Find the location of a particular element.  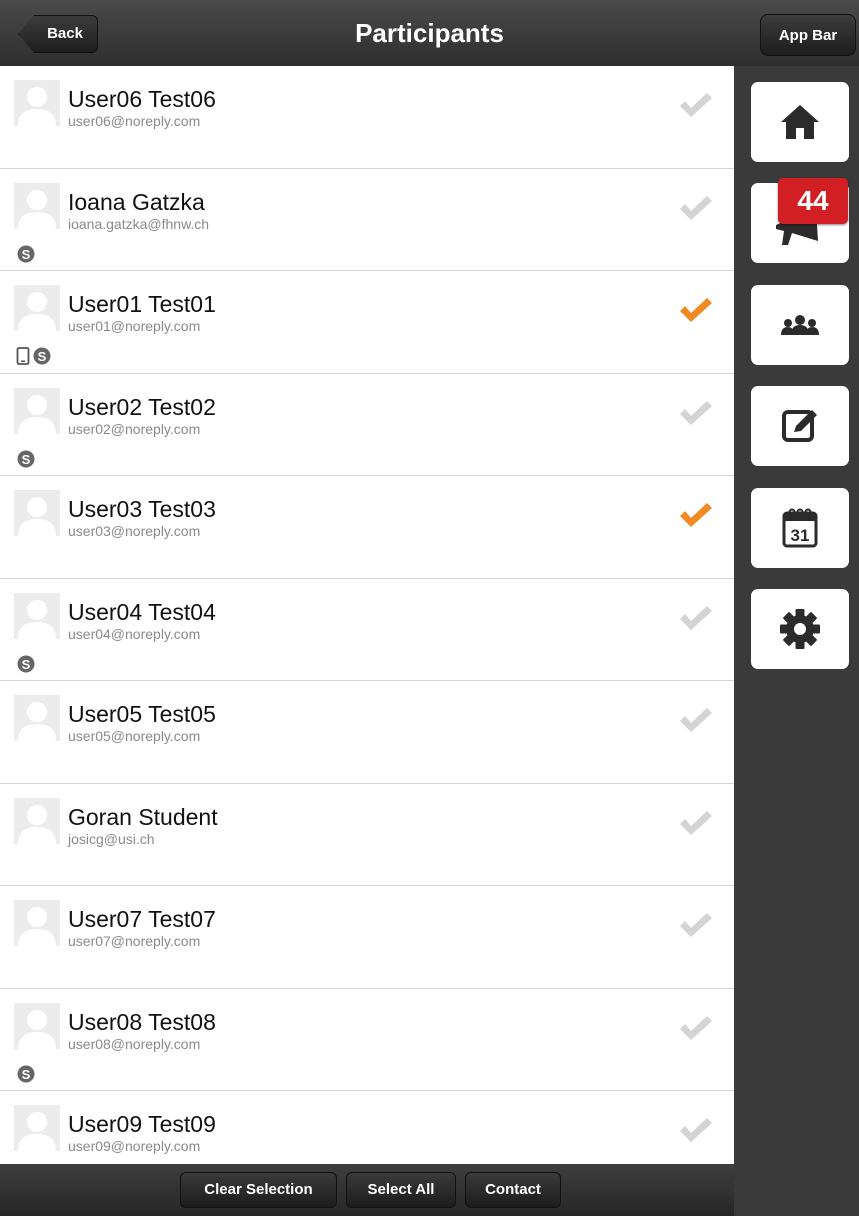

participant-email: user04@noreply.com is located at coordinates (134, 633).